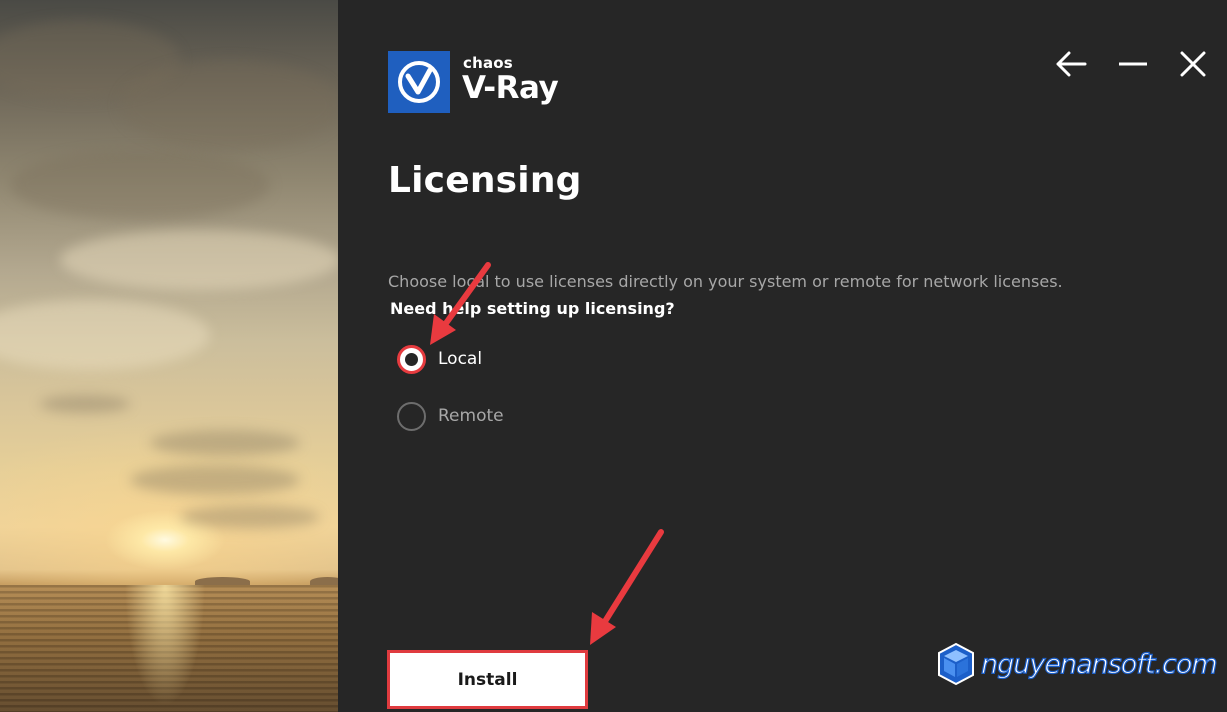  I want to click on radio-remote-label: Remote, so click(471, 416).